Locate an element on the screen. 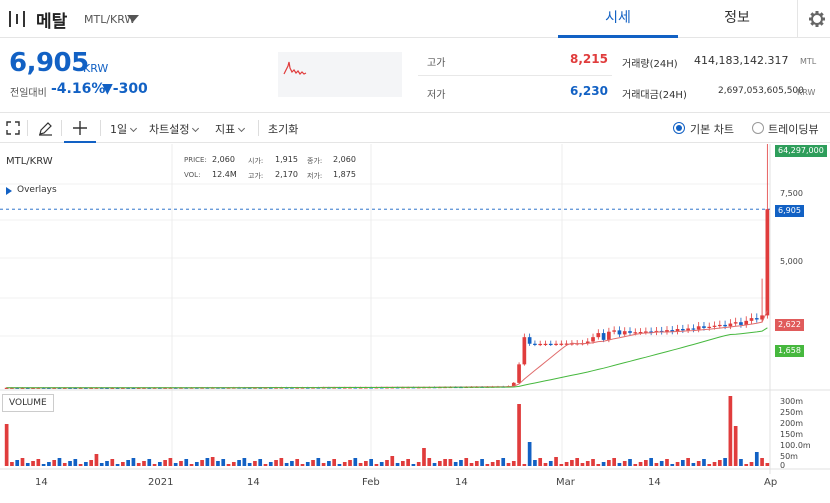 This screenshot has width=830, height=503. reset-button: 초기화 is located at coordinates (283, 129).